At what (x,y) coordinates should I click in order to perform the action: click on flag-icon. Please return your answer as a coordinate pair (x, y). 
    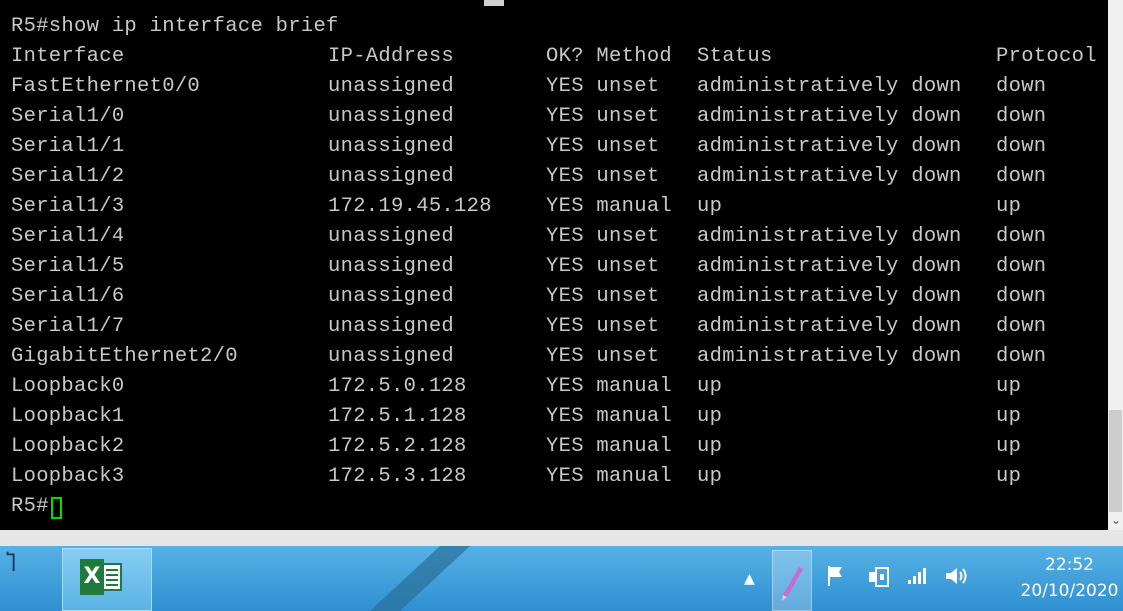
    Looking at the image, I should click on (837, 578).